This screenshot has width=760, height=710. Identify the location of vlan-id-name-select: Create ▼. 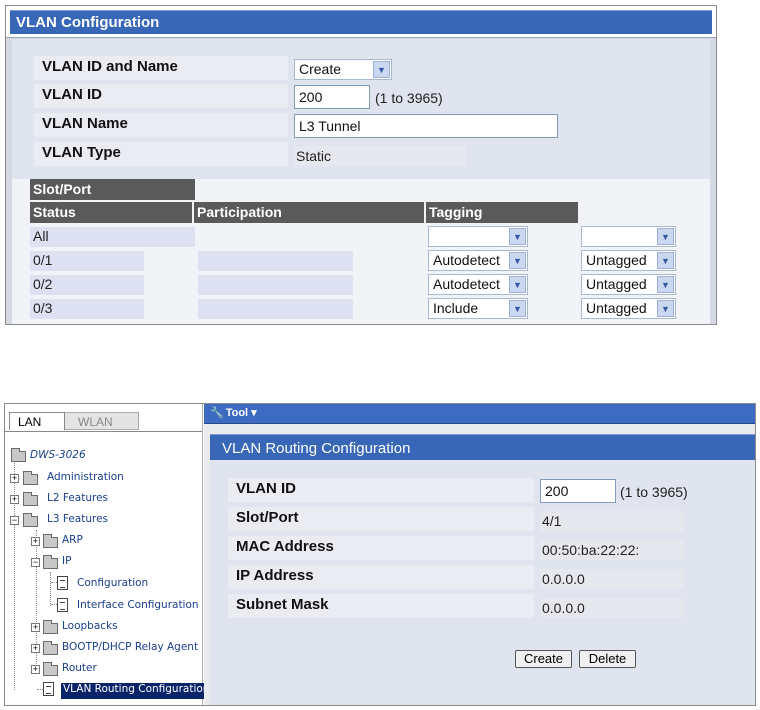
(343, 69).